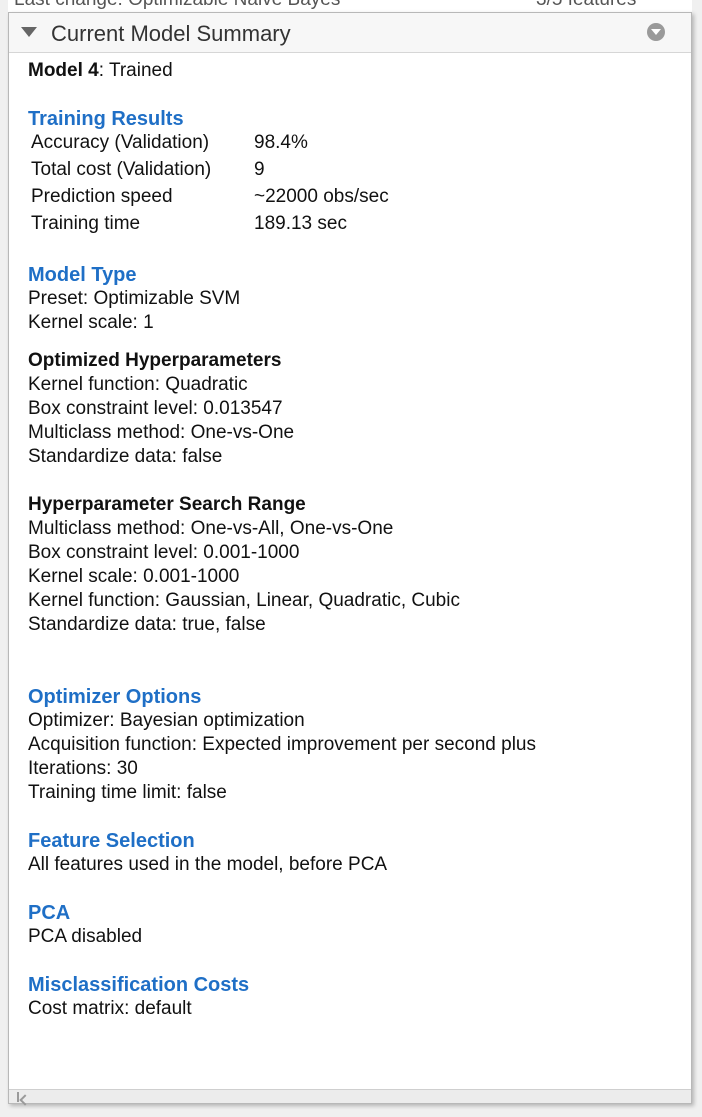 The image size is (702, 1117). I want to click on panel-bottom-bar, so click(350, 1097).